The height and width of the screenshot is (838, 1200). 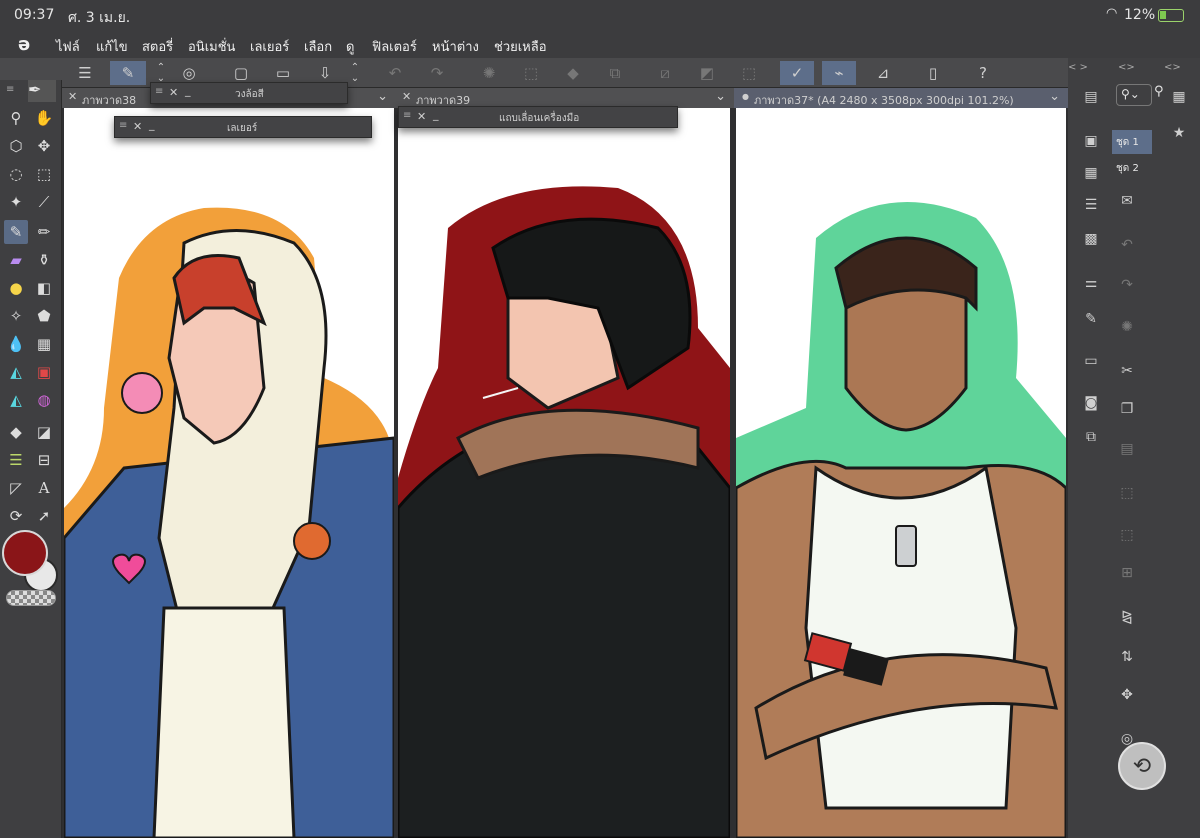 What do you see at coordinates (16, 316) in the screenshot?
I see `decoration-icon: ✧` at bounding box center [16, 316].